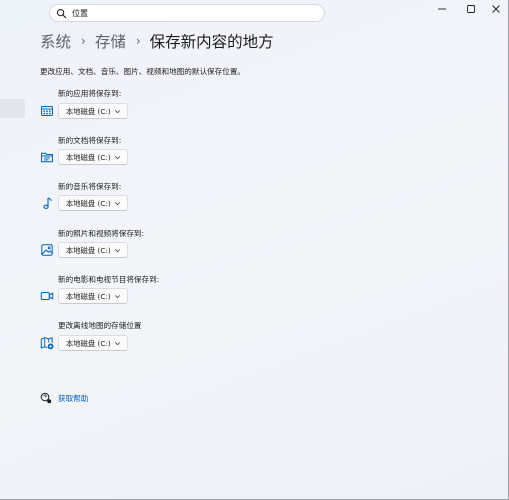 This screenshot has height=500, width=509. I want to click on minimize-button, so click(442, 9).